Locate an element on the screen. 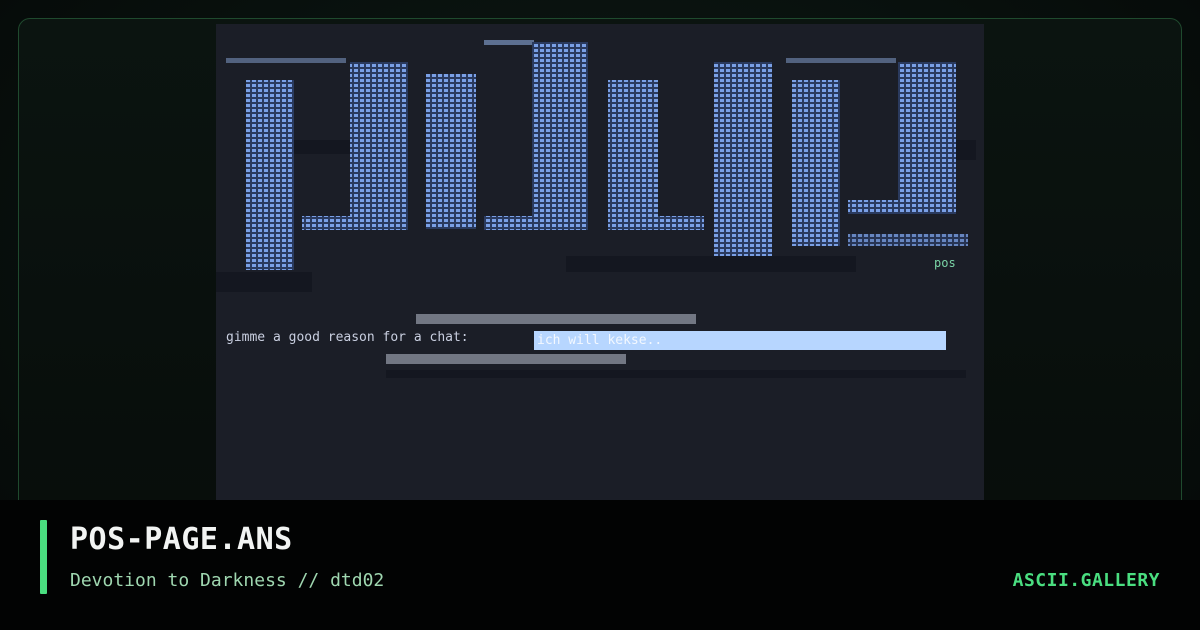  corner-tag: pos is located at coordinates (945, 263).